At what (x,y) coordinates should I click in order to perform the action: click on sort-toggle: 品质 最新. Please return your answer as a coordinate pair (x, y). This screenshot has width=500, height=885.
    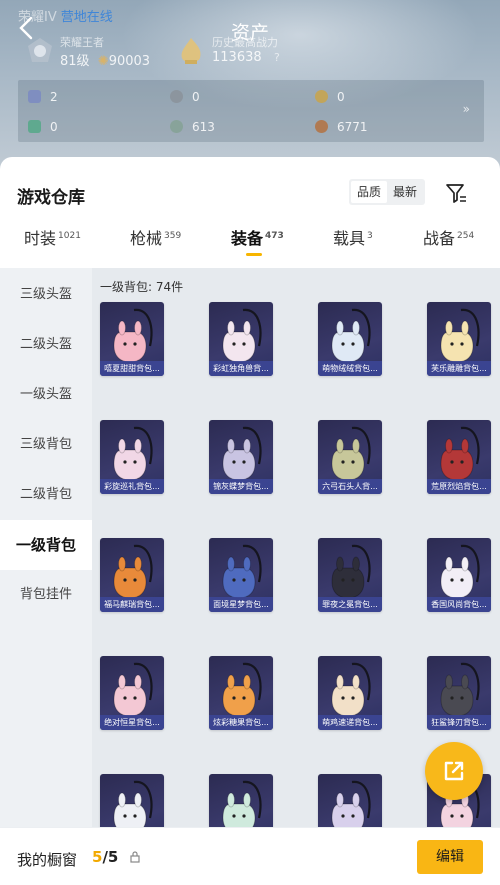
    Looking at the image, I should click on (387, 192).